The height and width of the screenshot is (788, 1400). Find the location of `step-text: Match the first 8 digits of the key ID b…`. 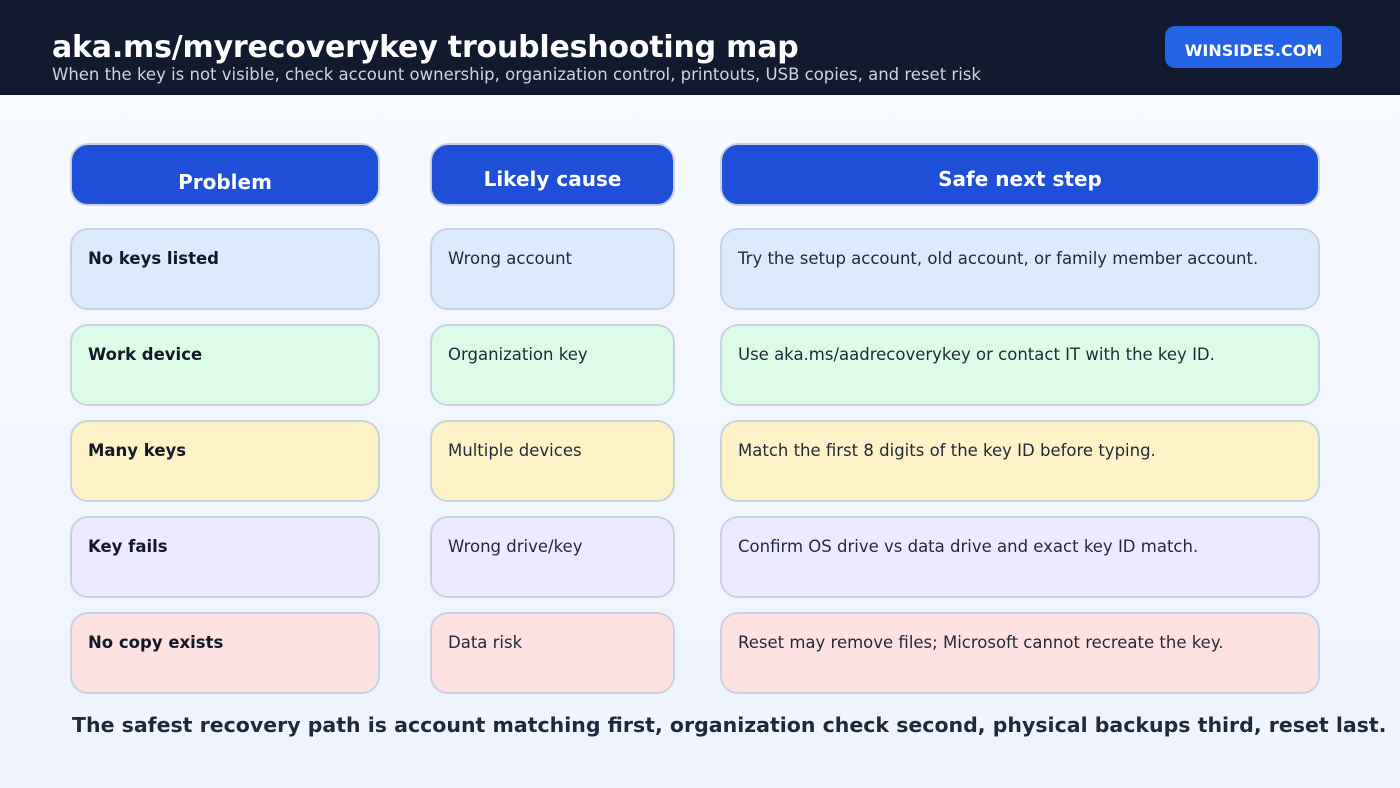

step-text: Match the first 8 digits of the key ID b… is located at coordinates (947, 450).